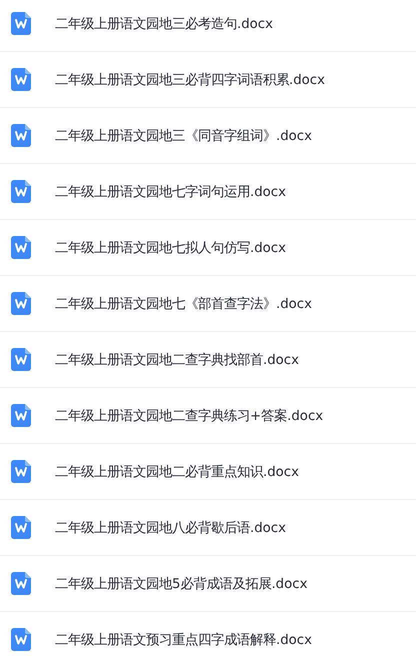 Image resolution: width=416 pixels, height=662 pixels. I want to click on file-name: 二年级上册语文园地二查字典找部首.docx, so click(177, 359).